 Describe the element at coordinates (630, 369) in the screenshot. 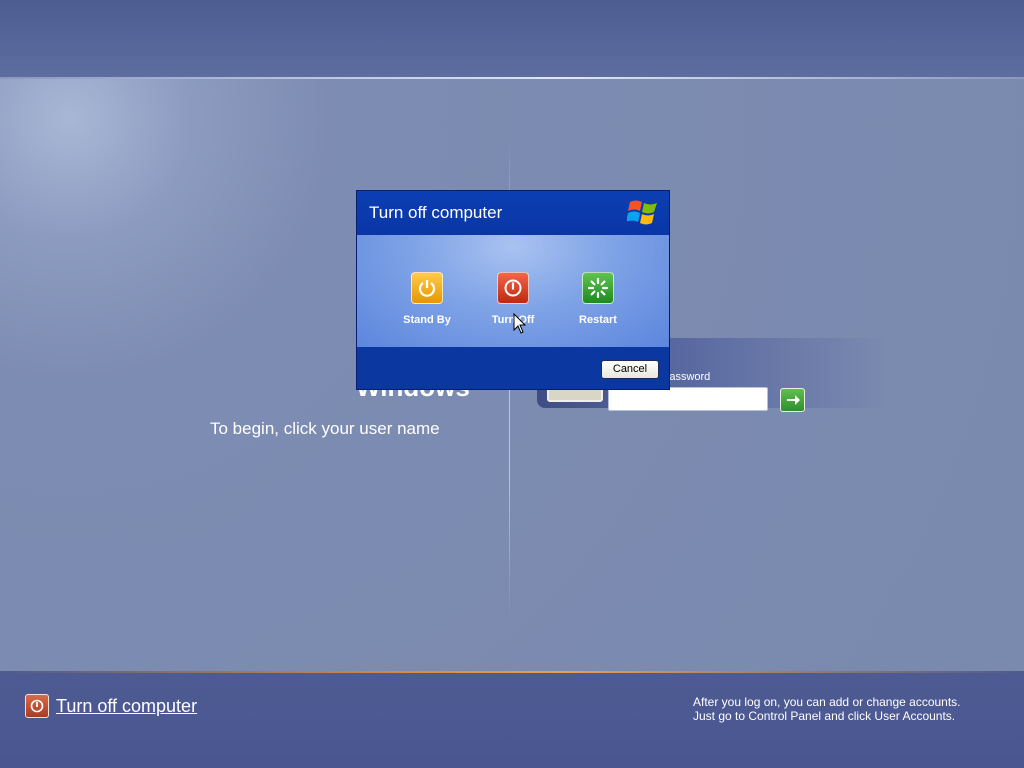

I see `cancel-button: Cancel` at that location.